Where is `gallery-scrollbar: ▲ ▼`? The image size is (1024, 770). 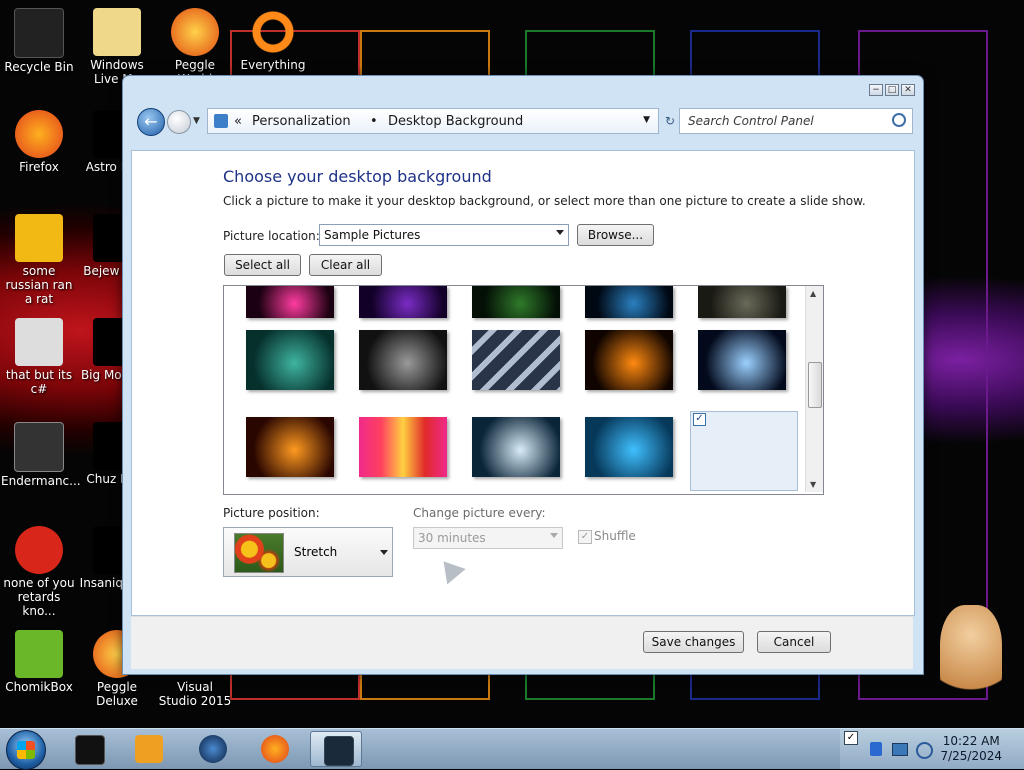
gallery-scrollbar: ▲ ▼ is located at coordinates (814, 389).